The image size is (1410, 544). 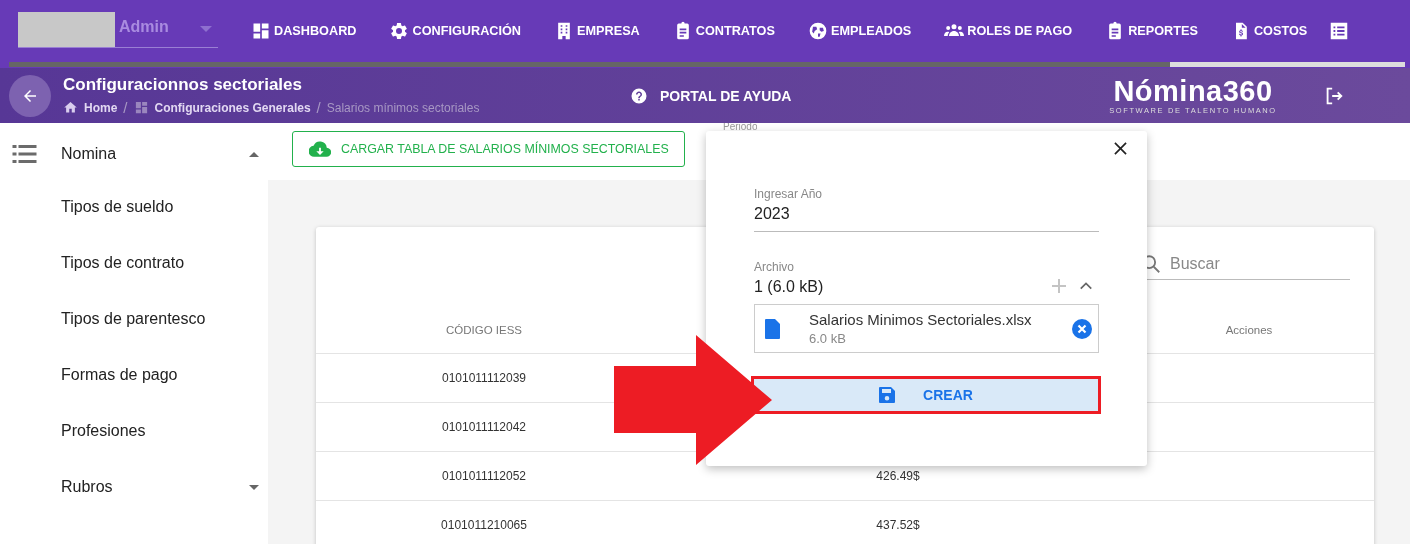 What do you see at coordinates (898, 476) in the screenshot?
I see `table-cell-text: 426.49$` at bounding box center [898, 476].